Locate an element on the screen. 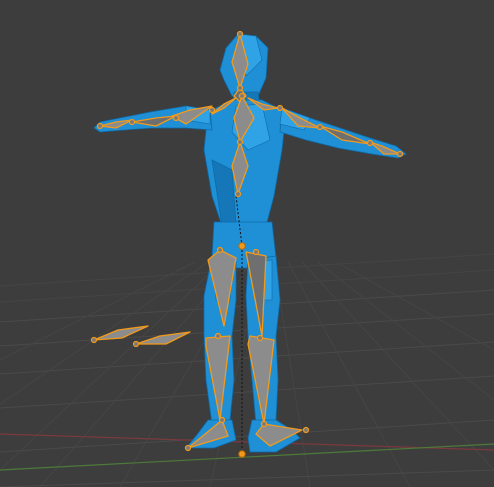  joint-hip-left is located at coordinates (220, 250).